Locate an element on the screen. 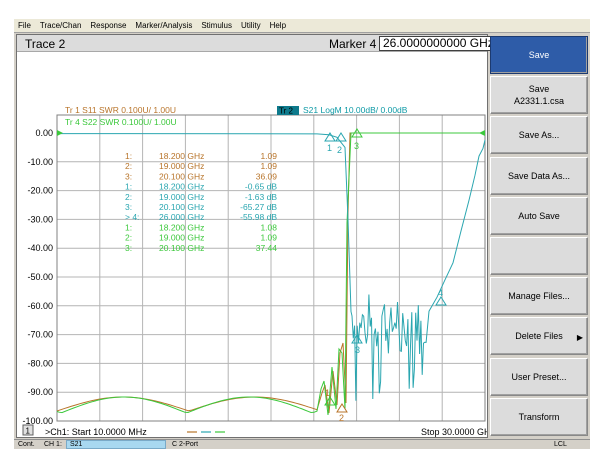 The height and width of the screenshot is (463, 604). y-tick-label: -10.00 is located at coordinates (40, 162).